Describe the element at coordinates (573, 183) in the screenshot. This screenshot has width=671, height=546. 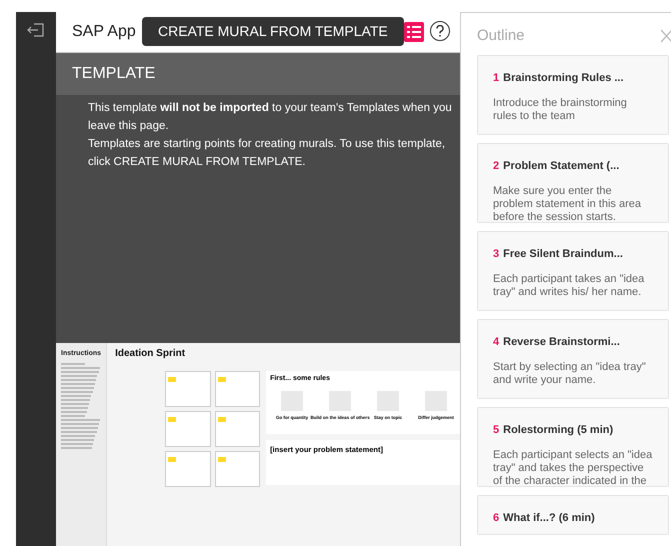
I see `outline-item: 2 Problem Statement (... Make sure you enter the problem statement in this area before the session starts.` at that location.